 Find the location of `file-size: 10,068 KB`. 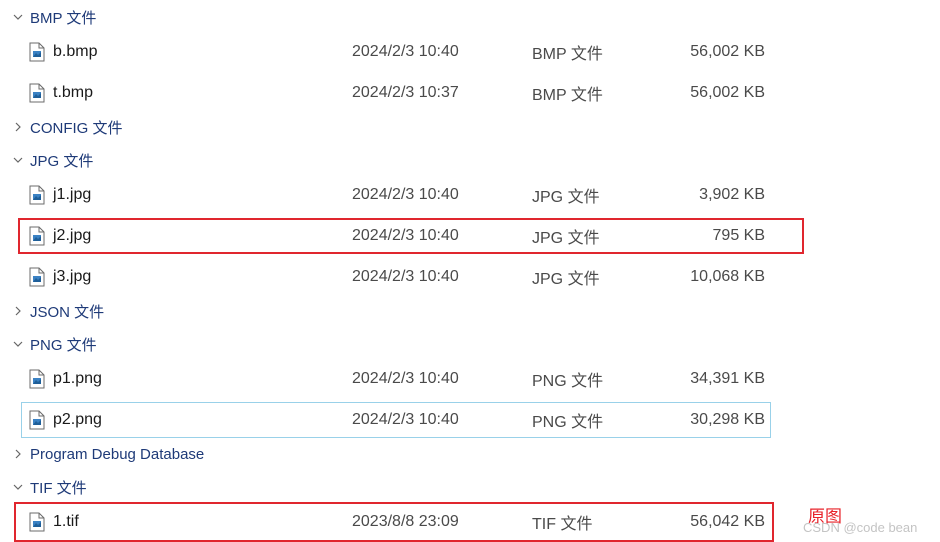

file-size: 10,068 KB is located at coordinates (727, 276).